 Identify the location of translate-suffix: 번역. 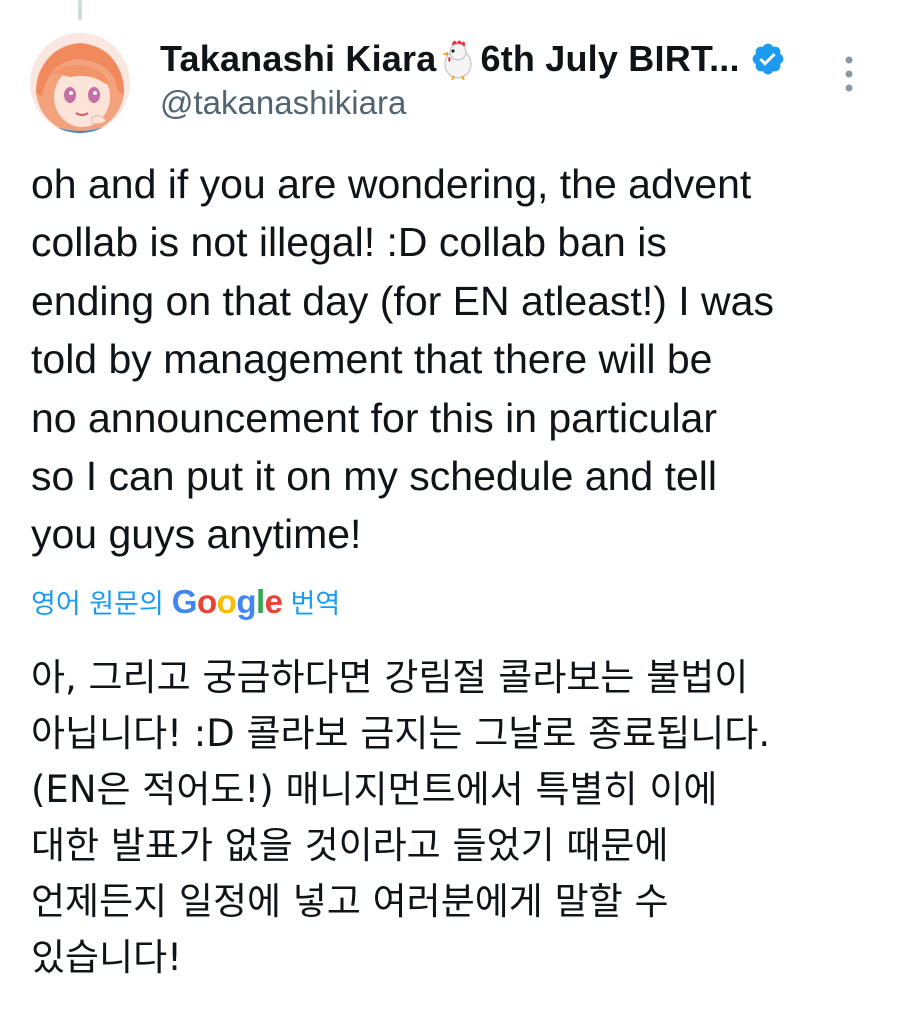
(315, 604).